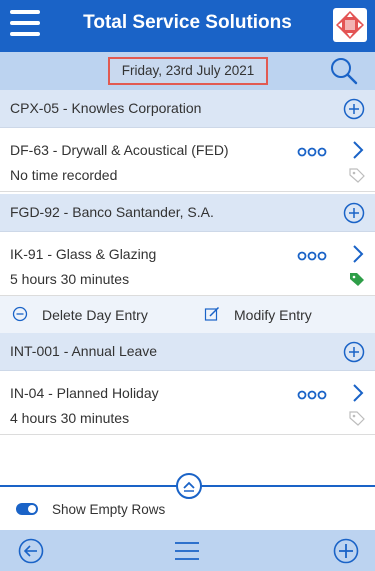 Image resolution: width=375 pixels, height=571 pixels. Describe the element at coordinates (273, 315) in the screenshot. I see `modify-entry-label: Modify Entry` at that location.